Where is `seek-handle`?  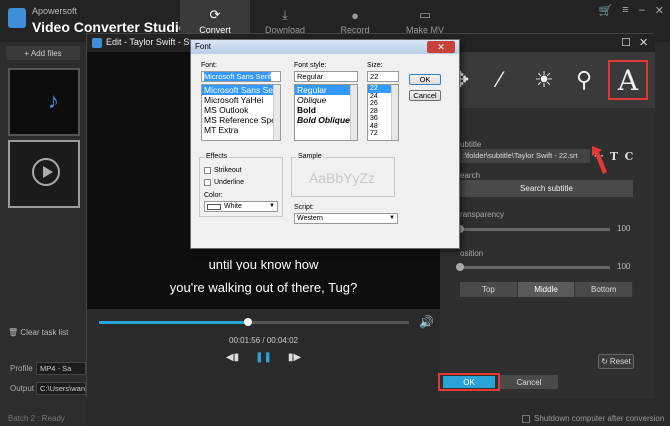 seek-handle is located at coordinates (247, 322).